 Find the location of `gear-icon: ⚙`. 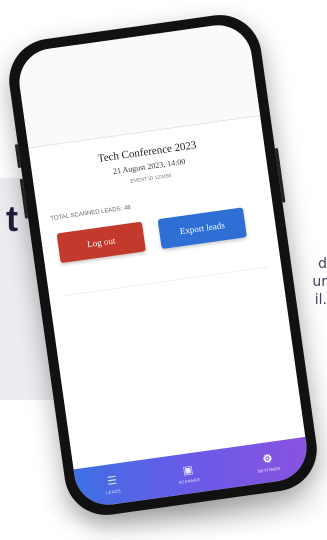

gear-icon: ⚙ is located at coordinates (267, 459).